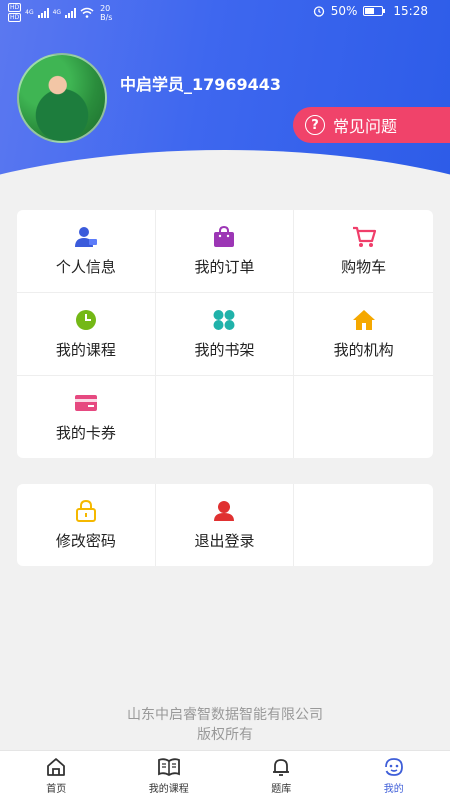  Describe the element at coordinates (86, 417) in the screenshot. I see `menu-item-my-coupons: 我的卡券` at that location.